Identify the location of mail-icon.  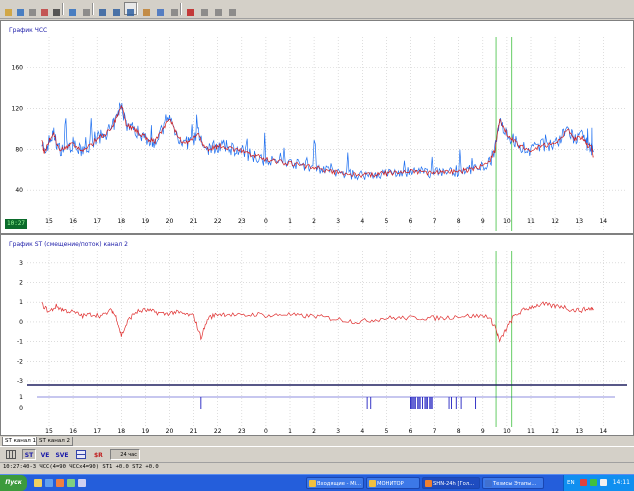
(312, 483).